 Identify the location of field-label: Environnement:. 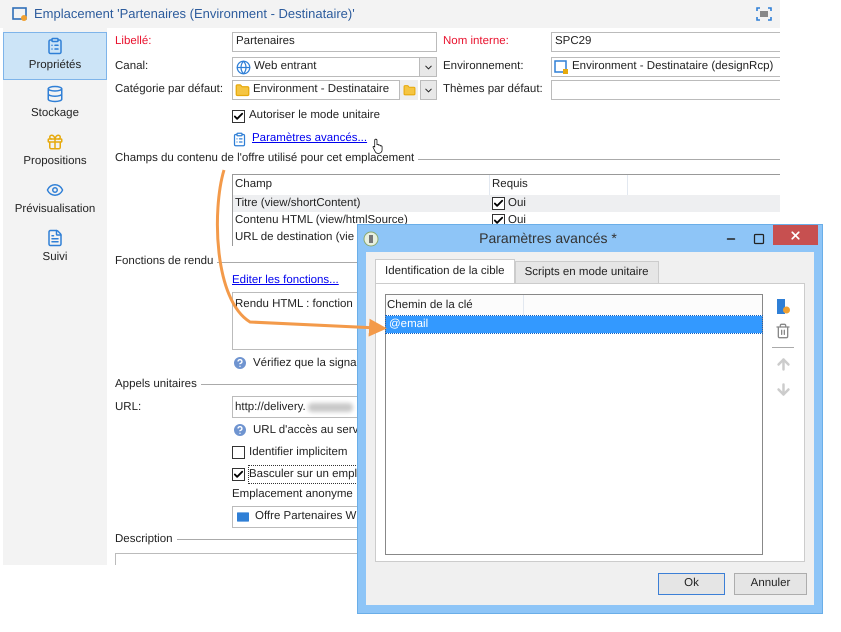
(484, 66).